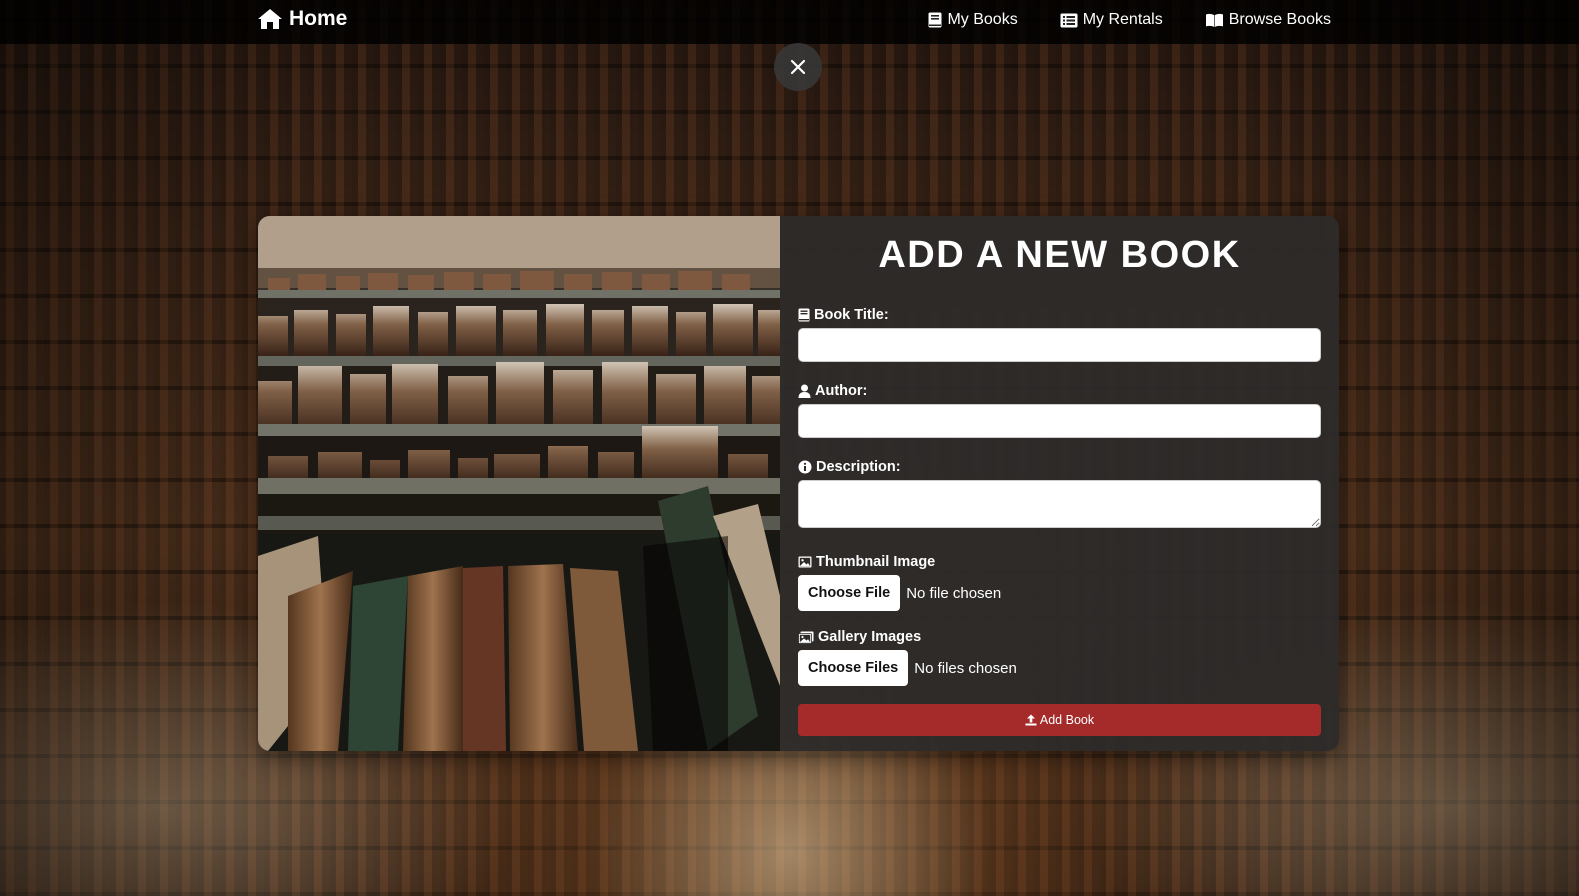 The image size is (1579, 896). Describe the element at coordinates (870, 637) in the screenshot. I see `gallery-label-text: Gallery Images` at that location.